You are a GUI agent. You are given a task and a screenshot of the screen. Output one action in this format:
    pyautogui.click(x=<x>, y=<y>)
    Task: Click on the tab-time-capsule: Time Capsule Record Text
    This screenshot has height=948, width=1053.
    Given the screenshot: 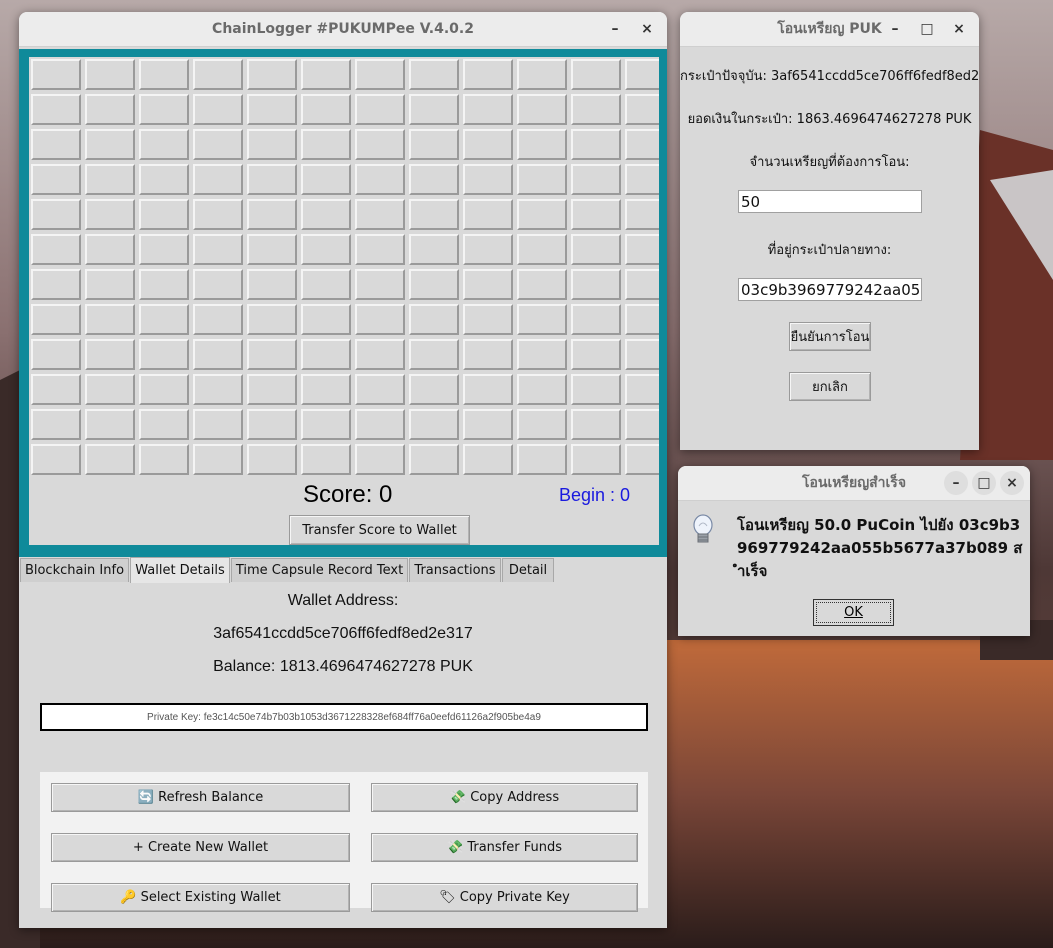 What is the action you would take?
    pyautogui.click(x=319, y=570)
    